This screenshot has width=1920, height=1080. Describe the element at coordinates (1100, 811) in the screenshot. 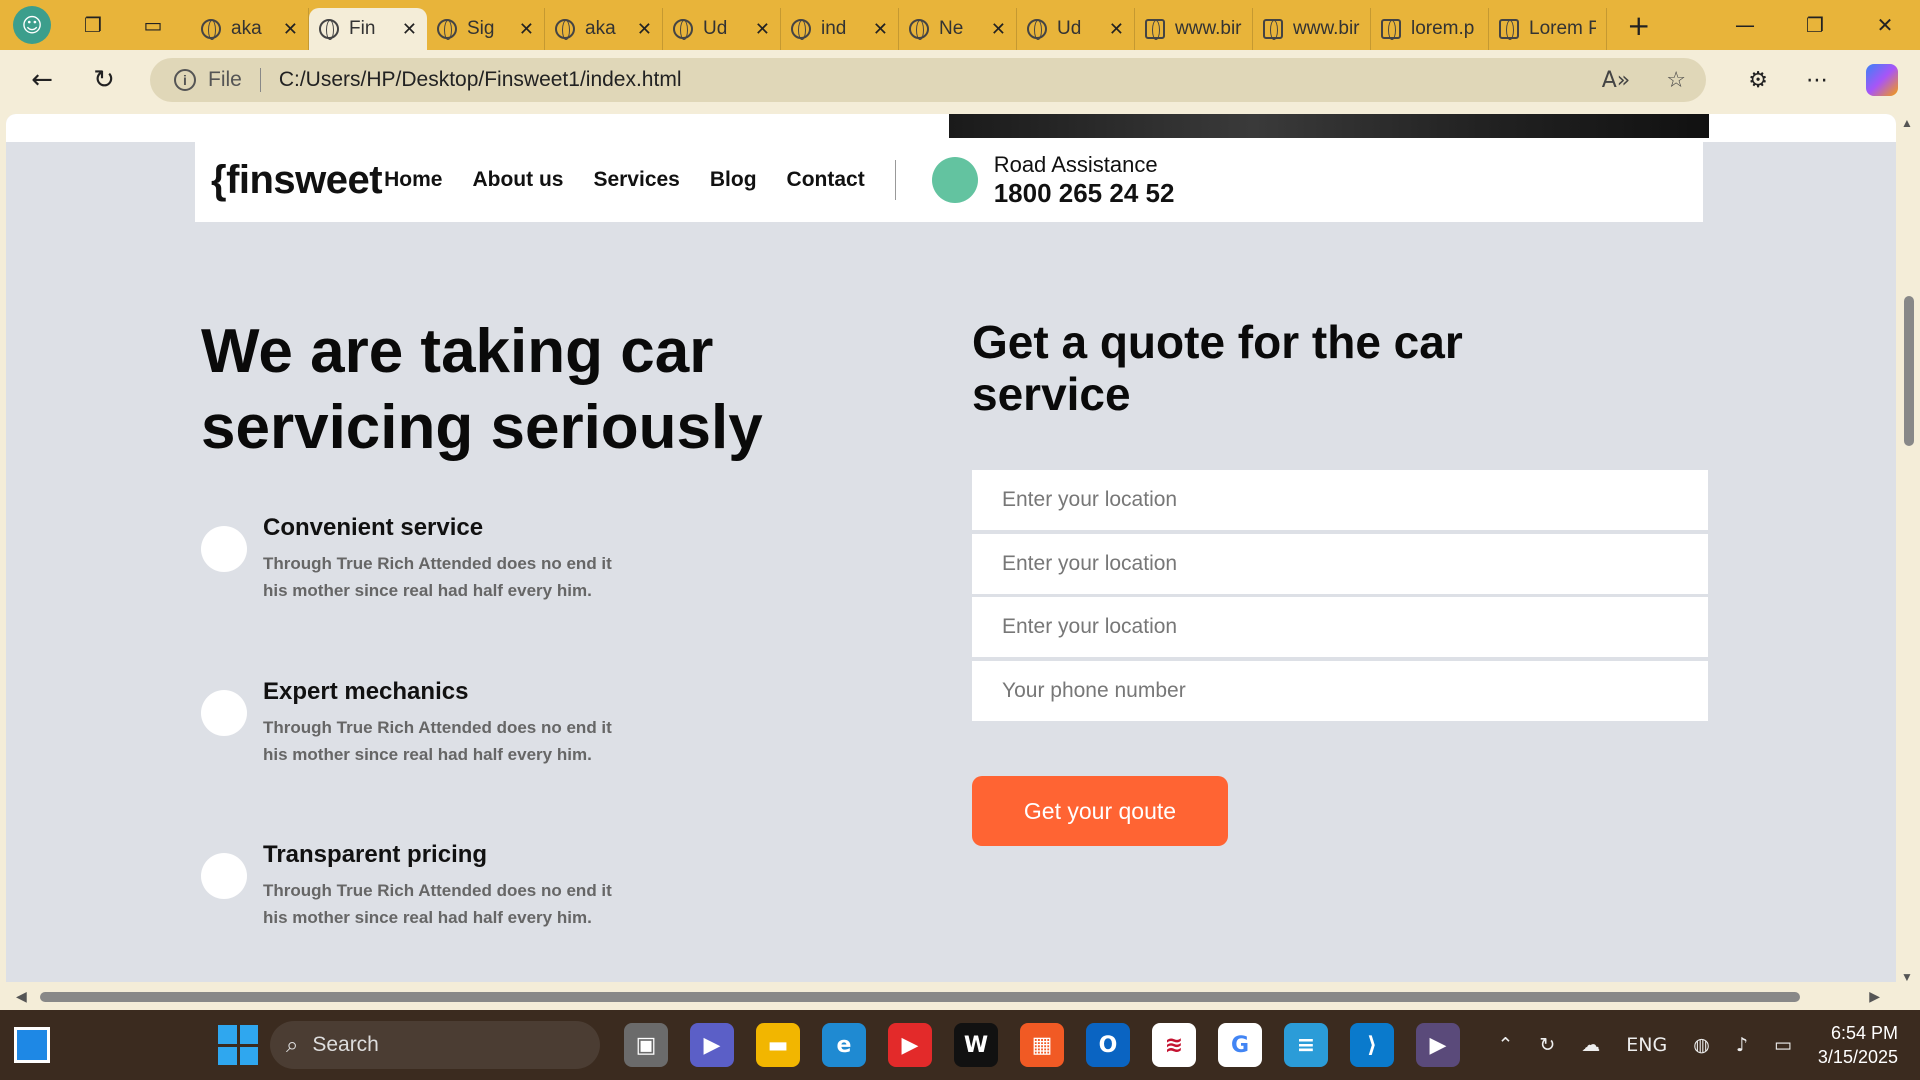

I see `get-quote-button: Get your qoute` at that location.